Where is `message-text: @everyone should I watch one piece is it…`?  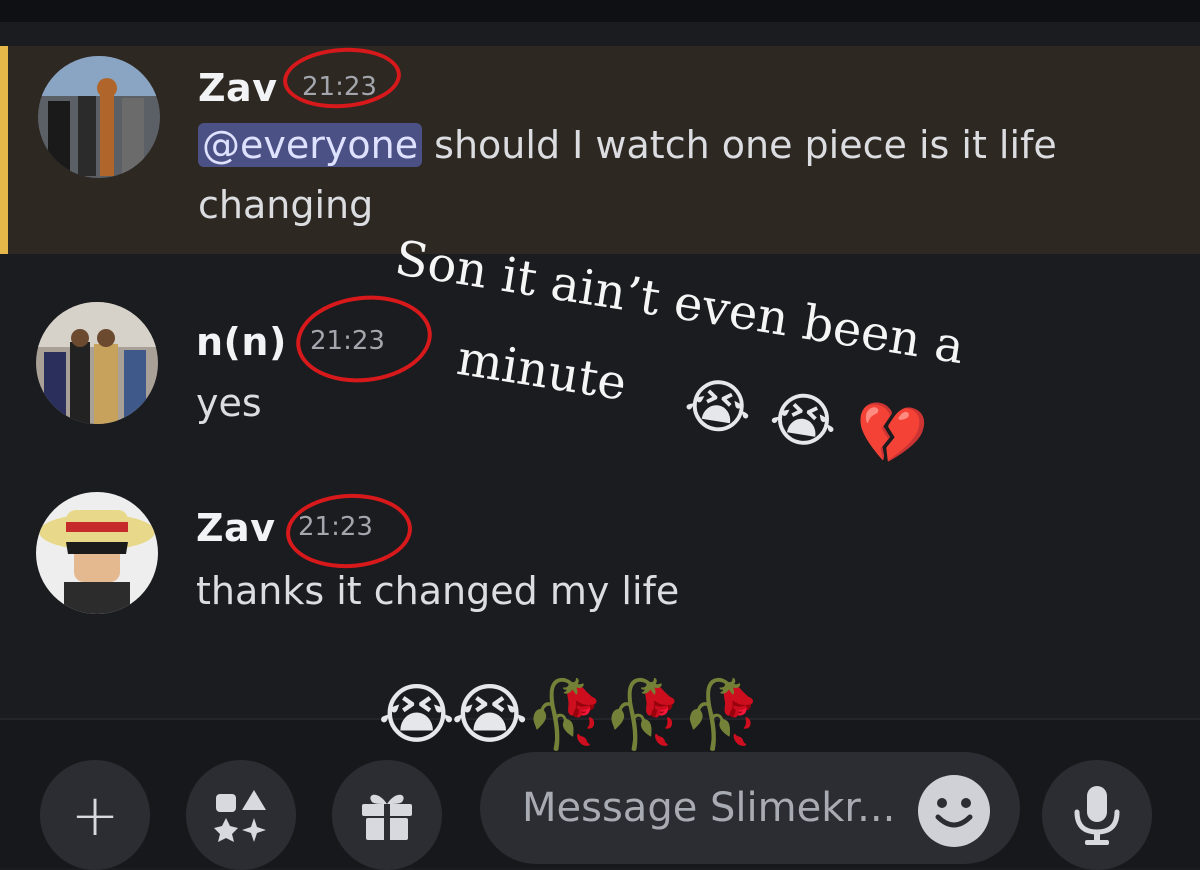 message-text: @everyone should I watch one piece is it… is located at coordinates (627, 145).